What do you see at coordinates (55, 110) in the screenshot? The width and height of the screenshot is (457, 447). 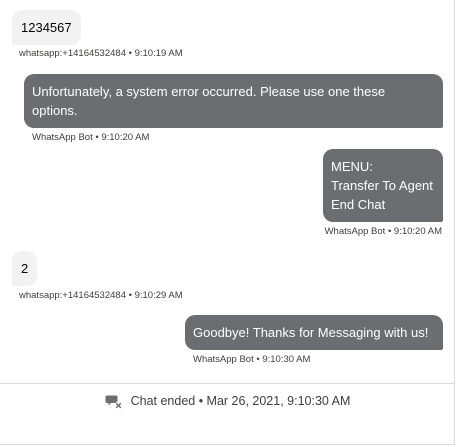 I see `message-text-line: options.` at bounding box center [55, 110].